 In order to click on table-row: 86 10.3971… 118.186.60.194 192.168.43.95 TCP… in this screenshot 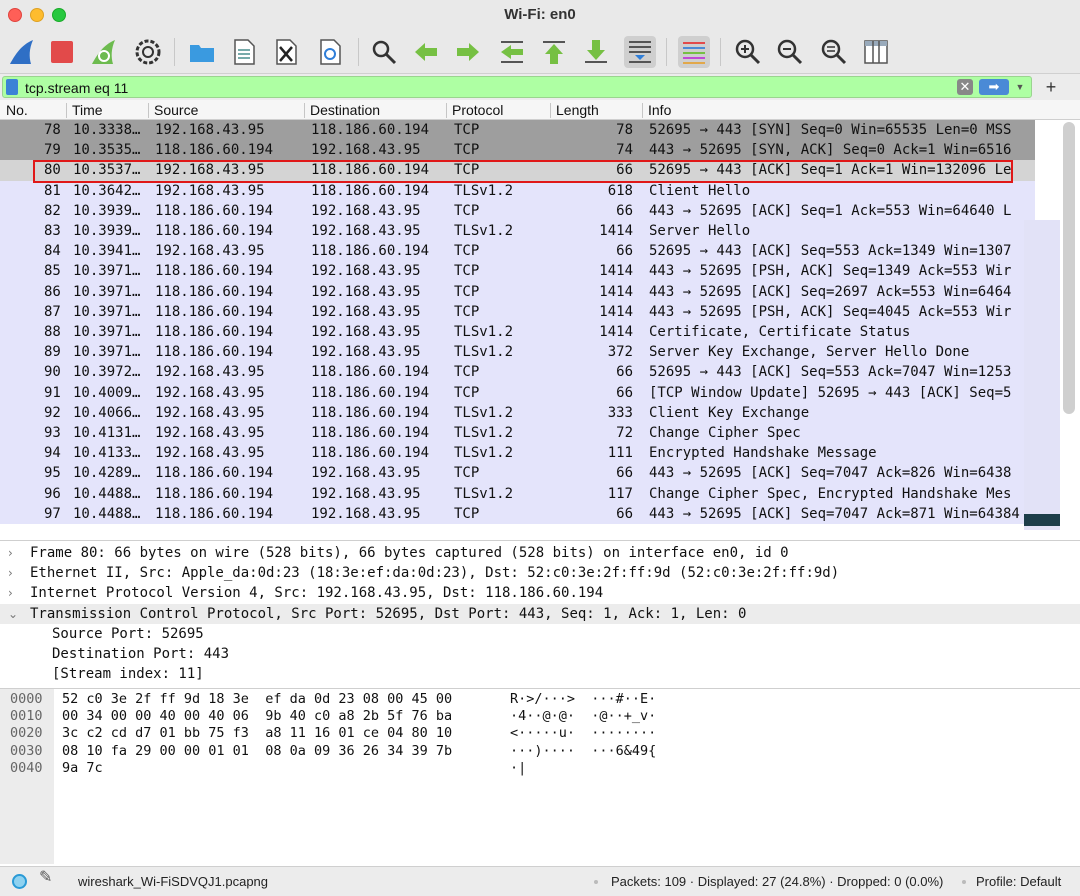, I will do `click(517, 291)`.